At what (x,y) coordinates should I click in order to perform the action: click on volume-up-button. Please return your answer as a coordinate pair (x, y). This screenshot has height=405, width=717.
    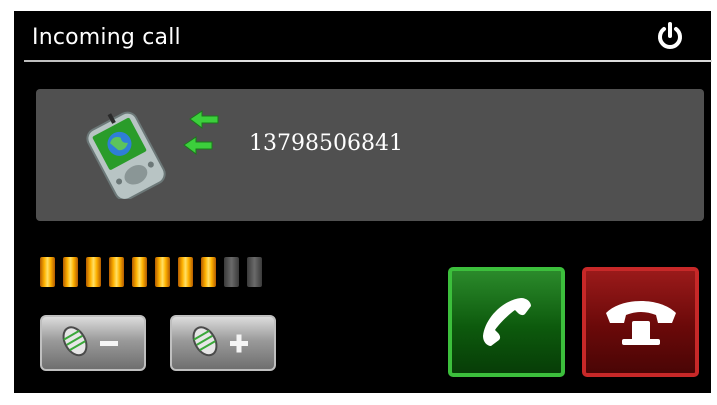
    Looking at the image, I should click on (223, 343).